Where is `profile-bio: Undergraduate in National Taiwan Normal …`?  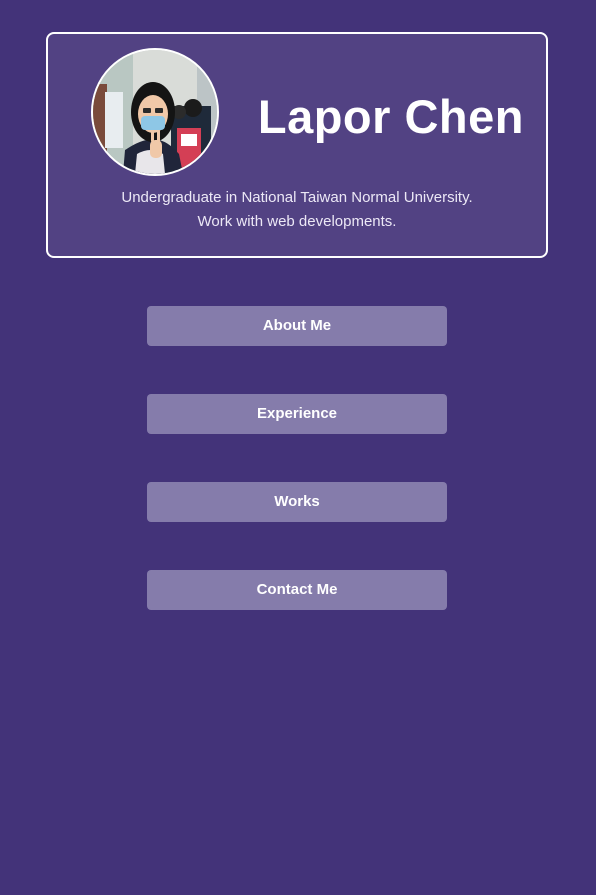 profile-bio: Undergraduate in National Taiwan Normal … is located at coordinates (297, 210).